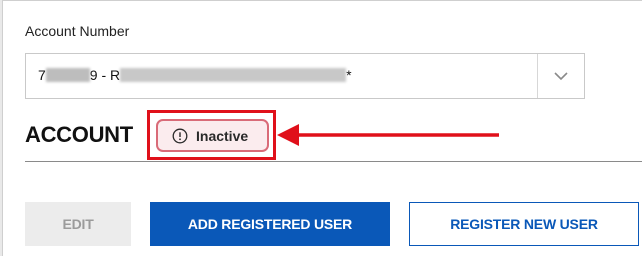 This screenshot has height=256, width=642. Describe the element at coordinates (67, 75) in the screenshot. I see `redacted-digits` at that location.